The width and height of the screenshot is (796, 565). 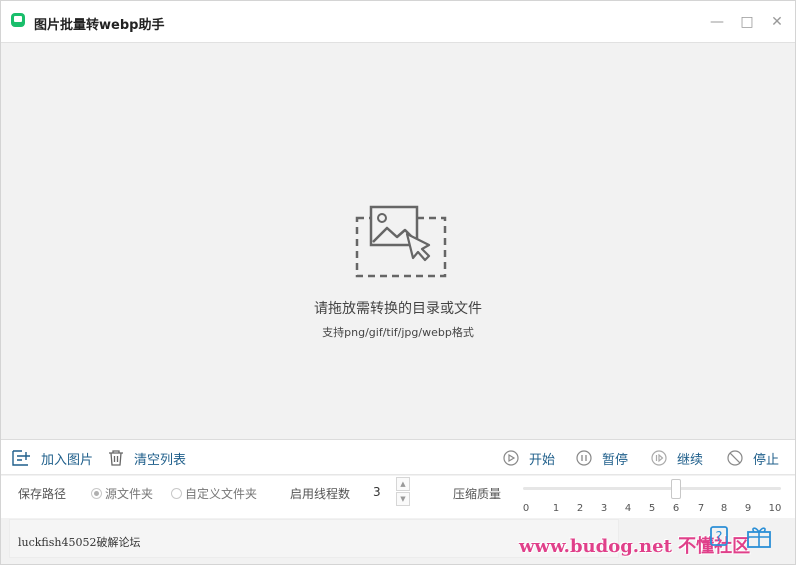 I want to click on stop-label: 停止, so click(x=766, y=460).